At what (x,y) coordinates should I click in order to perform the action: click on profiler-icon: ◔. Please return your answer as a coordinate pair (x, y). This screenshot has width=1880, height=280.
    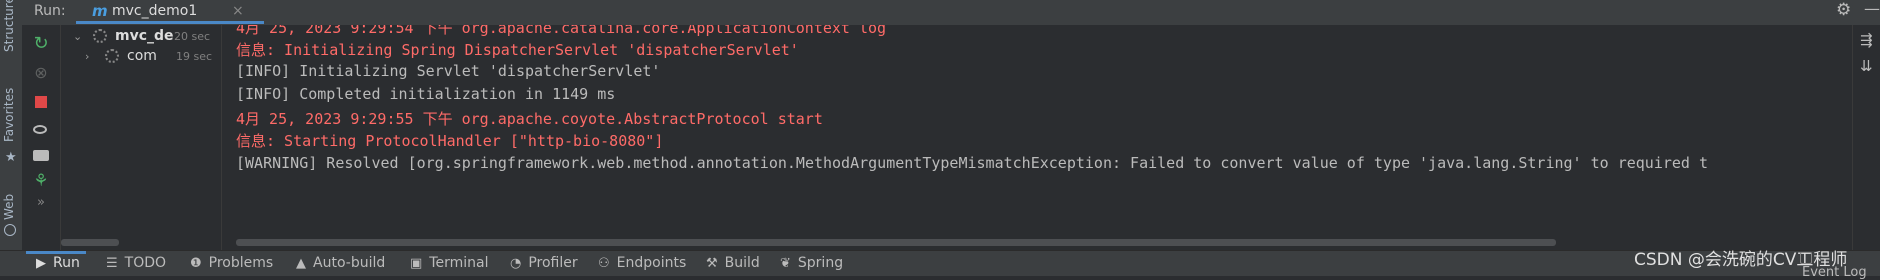
    Looking at the image, I should click on (516, 263).